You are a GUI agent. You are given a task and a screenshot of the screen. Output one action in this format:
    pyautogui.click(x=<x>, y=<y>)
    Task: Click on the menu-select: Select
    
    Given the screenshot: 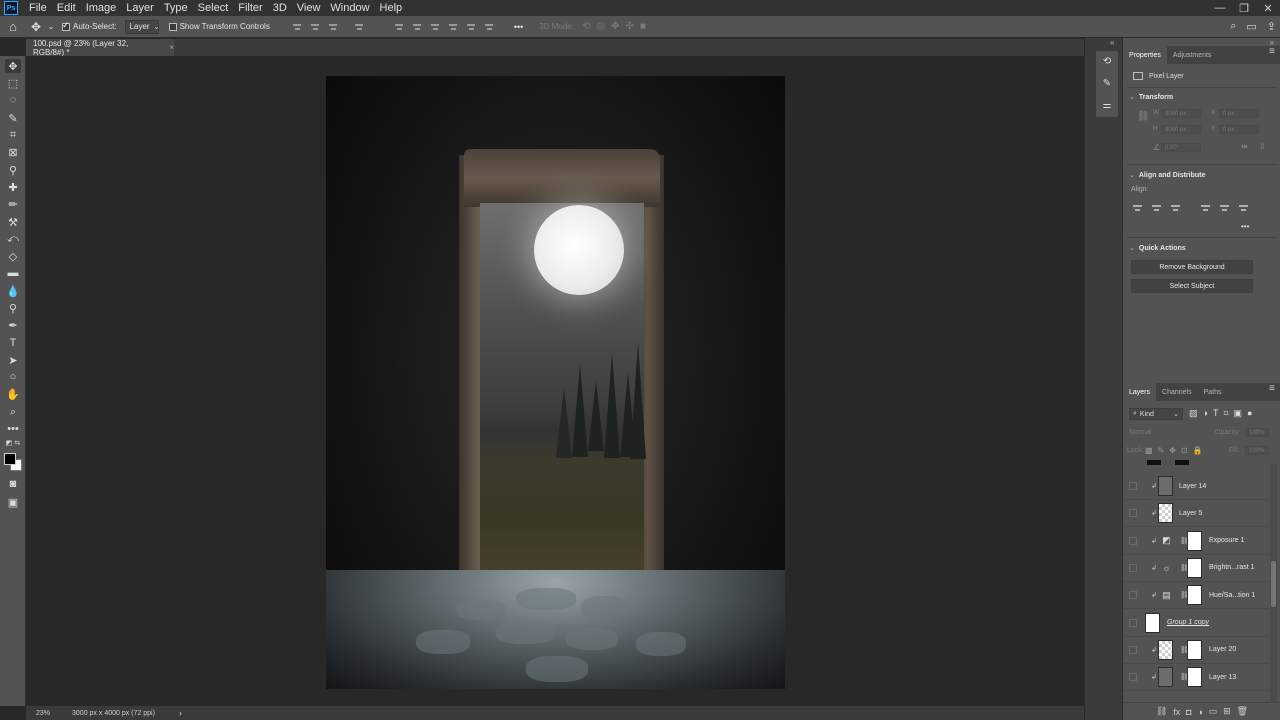 What is the action you would take?
    pyautogui.click(x=213, y=8)
    